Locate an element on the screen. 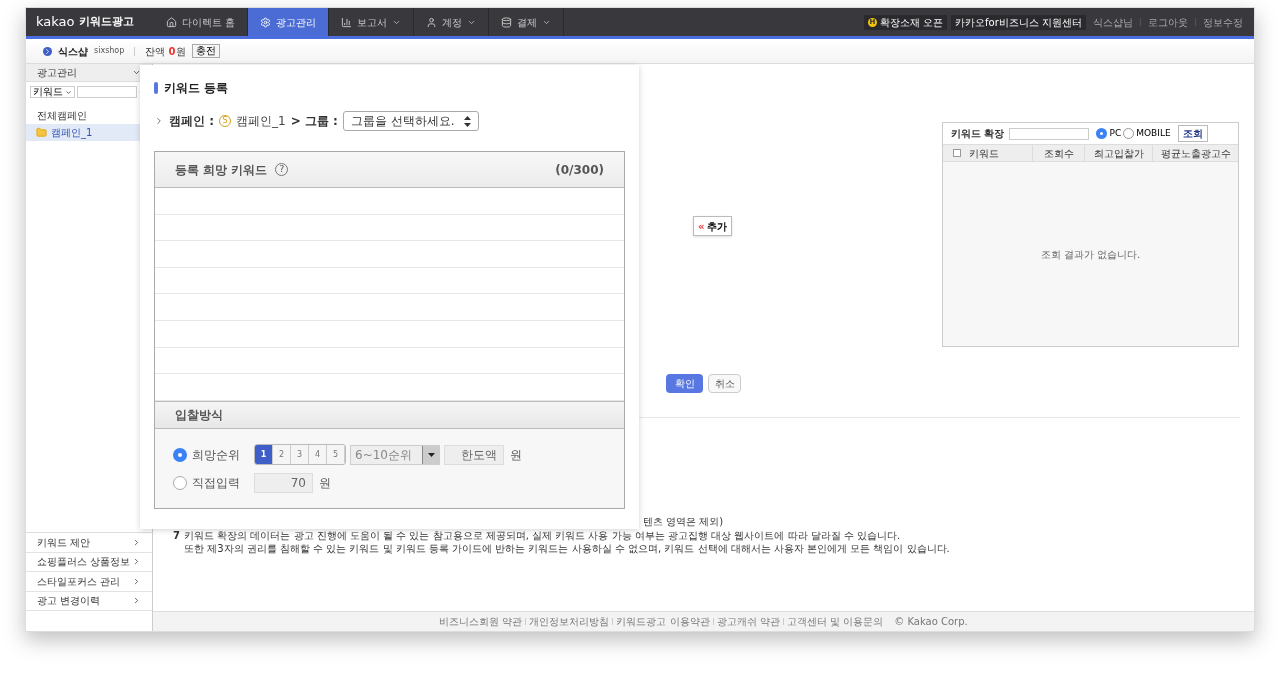 This screenshot has height=676, width=1280. campaign-name: 캠페인_1 is located at coordinates (261, 121).